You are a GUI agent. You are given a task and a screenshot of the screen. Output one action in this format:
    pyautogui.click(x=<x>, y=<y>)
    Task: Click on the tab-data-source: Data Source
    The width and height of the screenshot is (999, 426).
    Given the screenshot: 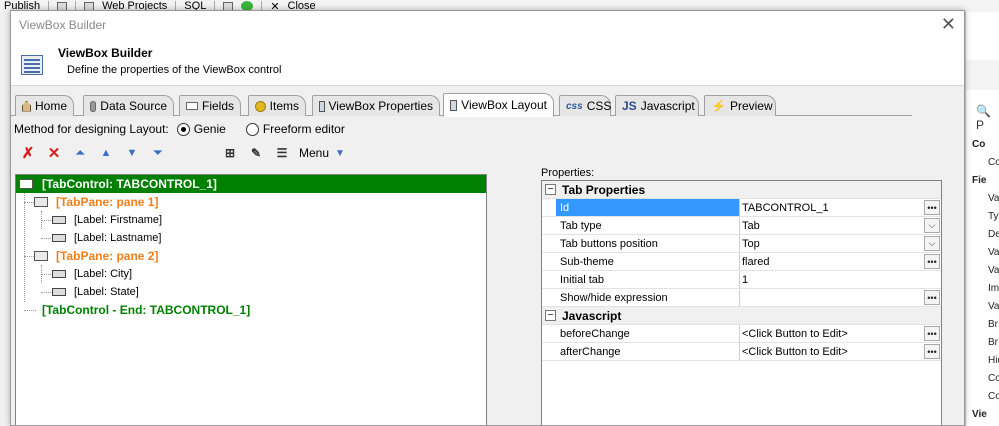 What is the action you would take?
    pyautogui.click(x=128, y=105)
    